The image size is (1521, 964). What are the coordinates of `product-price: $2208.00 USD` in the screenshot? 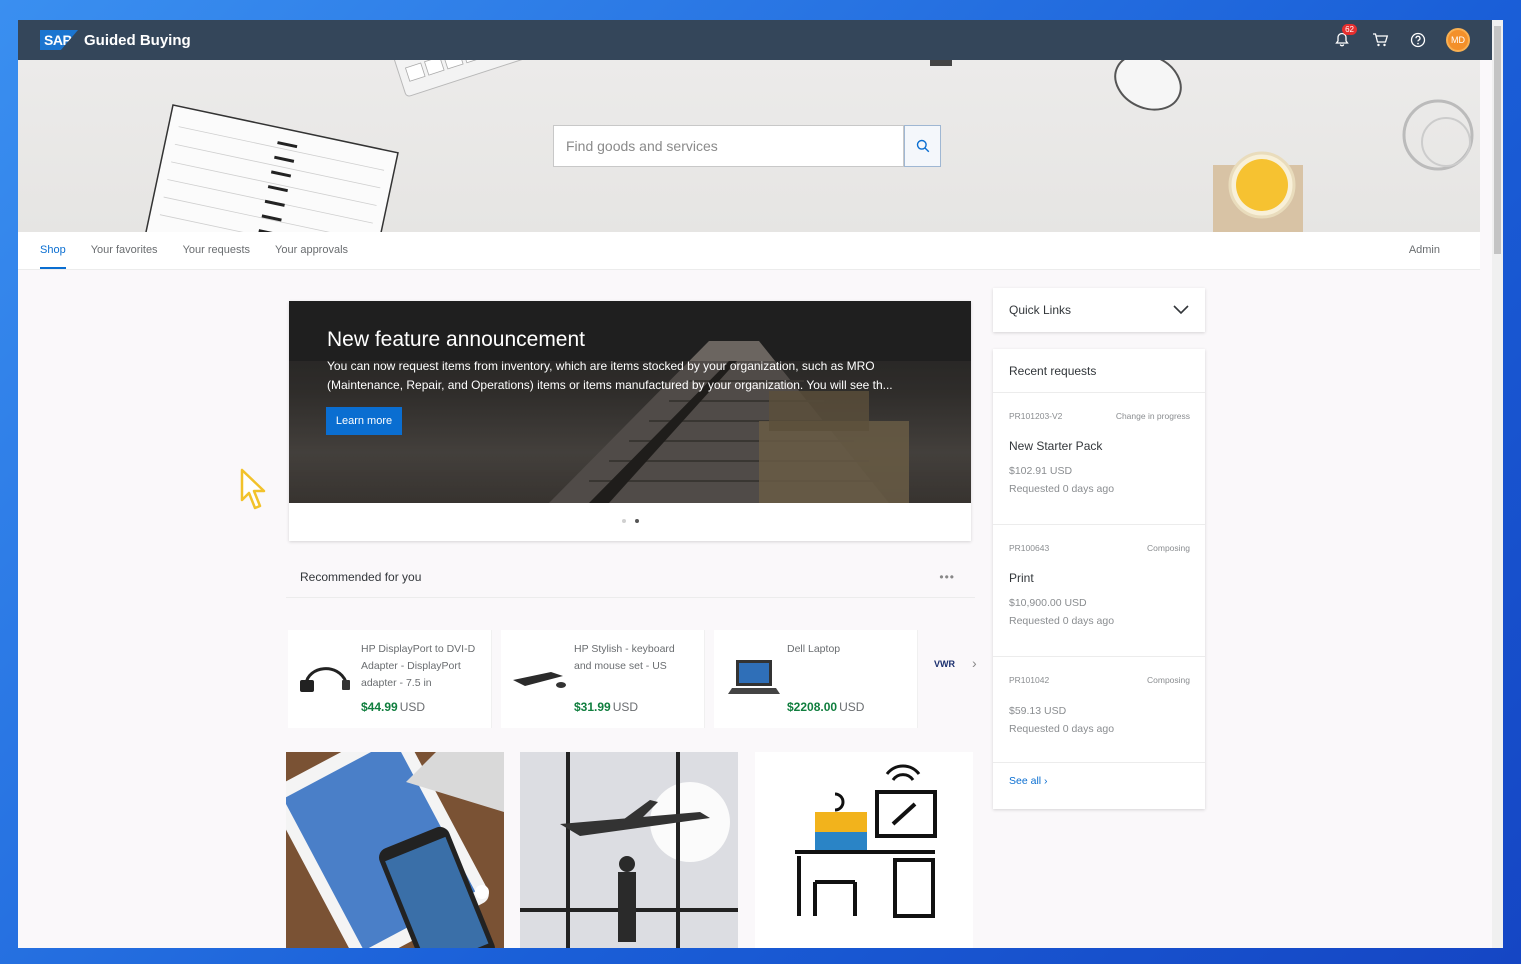 It's located at (825, 707).